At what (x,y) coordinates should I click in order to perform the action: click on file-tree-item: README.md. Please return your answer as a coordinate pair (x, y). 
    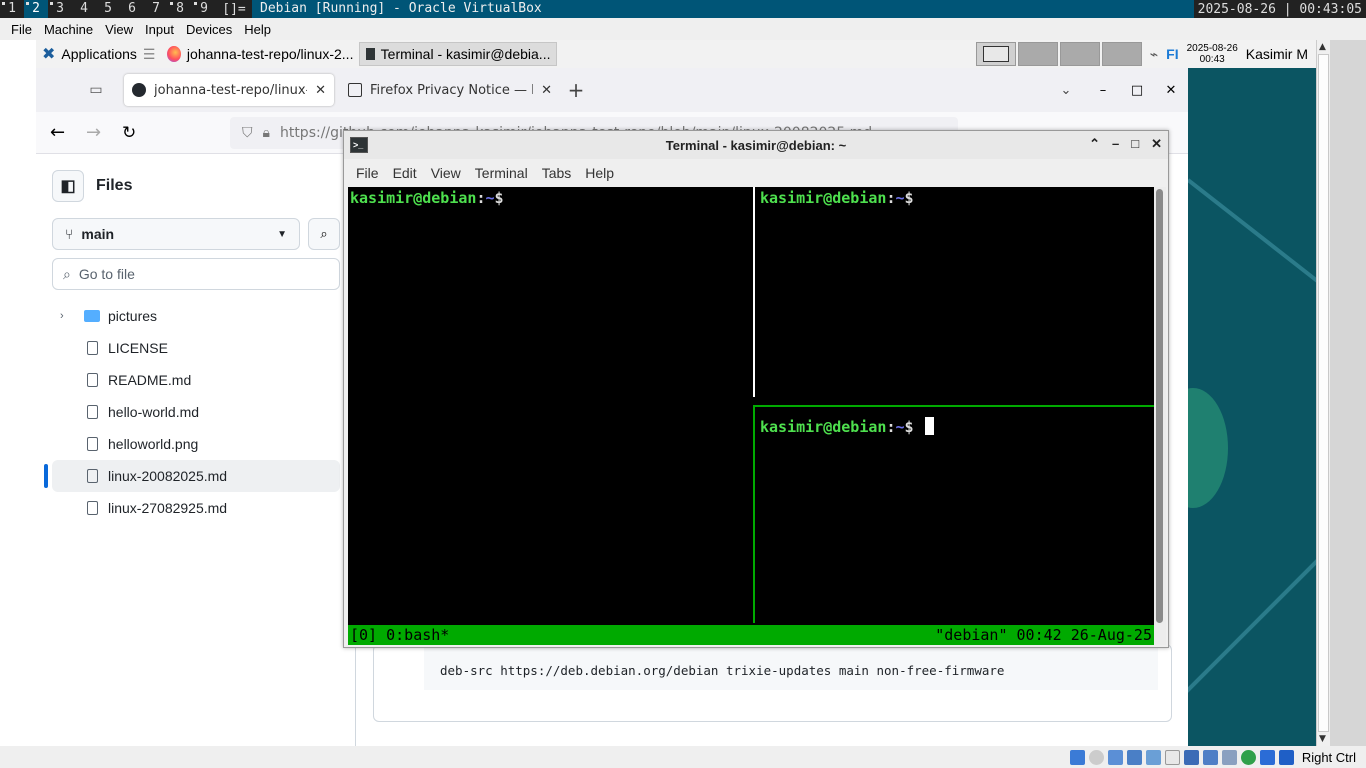
    Looking at the image, I should click on (196, 380).